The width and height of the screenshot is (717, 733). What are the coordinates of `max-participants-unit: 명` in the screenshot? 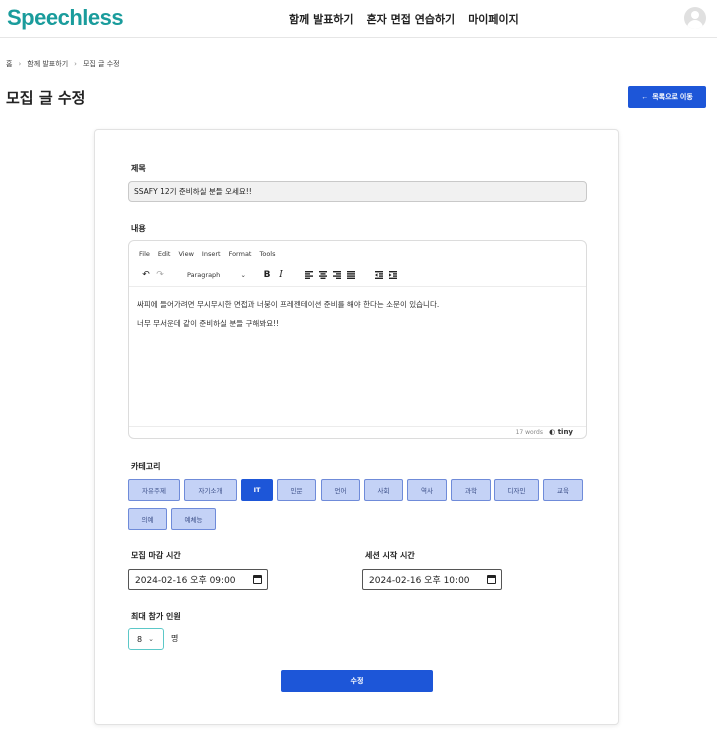 It's located at (175, 638).